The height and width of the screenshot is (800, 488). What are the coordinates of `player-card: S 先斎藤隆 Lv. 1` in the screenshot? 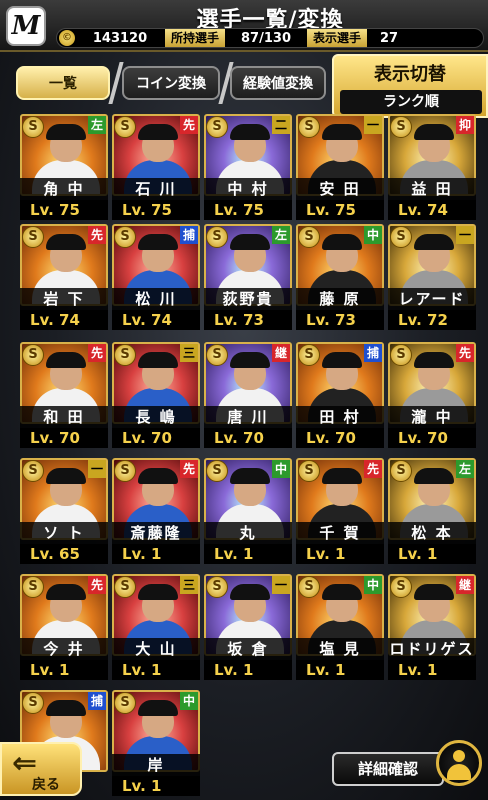 It's located at (156, 511).